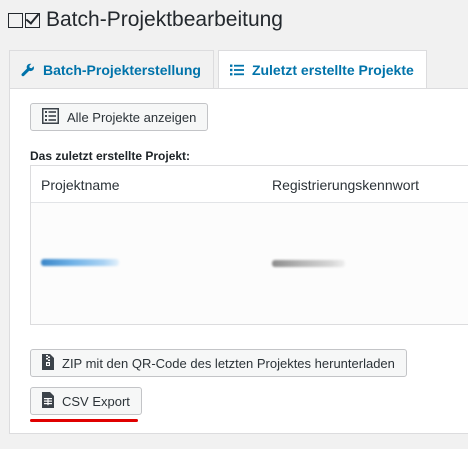  I want to click on checked-checkbox-icon, so click(32, 20).